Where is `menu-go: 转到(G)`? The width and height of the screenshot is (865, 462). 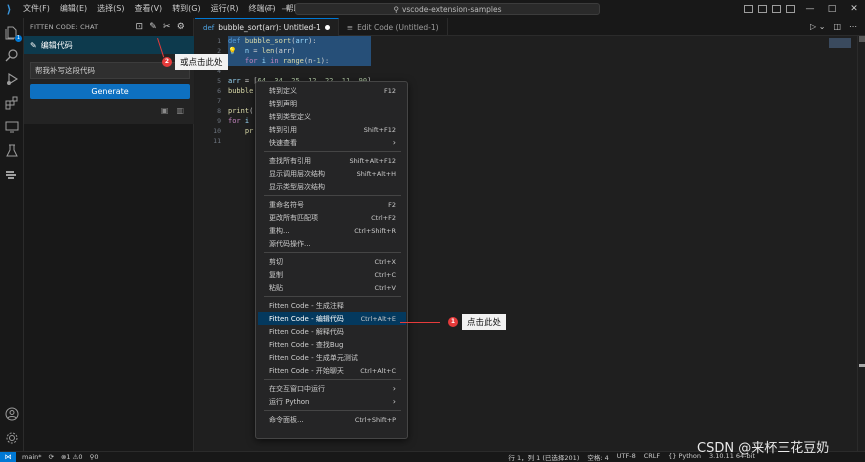
menu-go: 转到(G) is located at coordinates (186, 9).